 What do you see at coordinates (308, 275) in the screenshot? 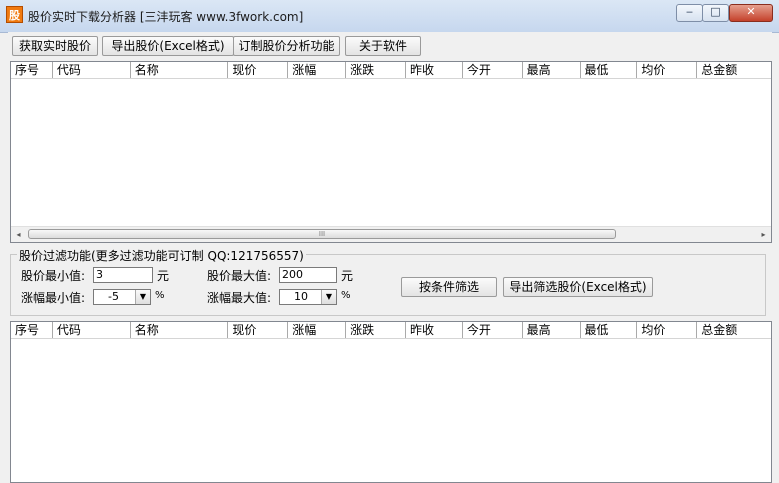
I see `max-price-input: 200` at bounding box center [308, 275].